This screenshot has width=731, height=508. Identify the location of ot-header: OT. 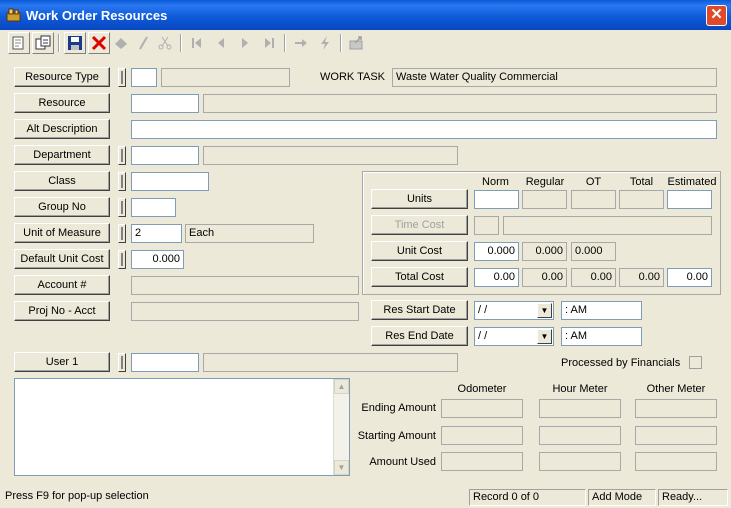
(593, 182).